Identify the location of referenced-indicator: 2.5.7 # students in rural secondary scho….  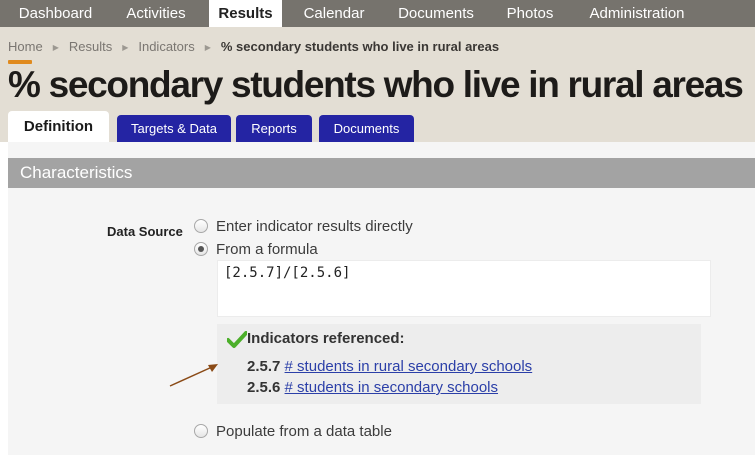
(389, 366).